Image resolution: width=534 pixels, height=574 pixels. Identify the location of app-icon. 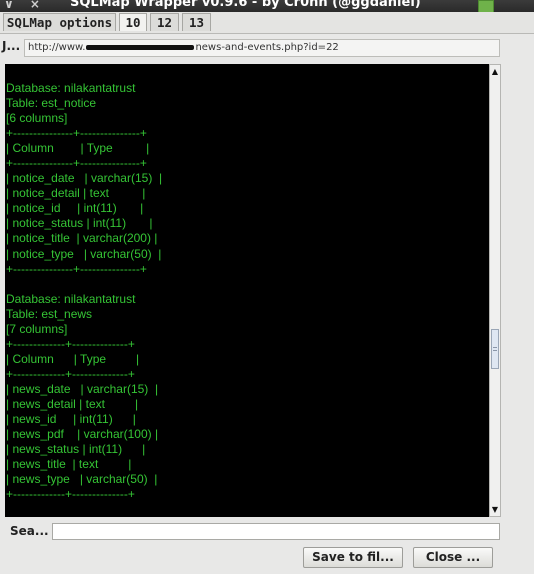
(486, 6).